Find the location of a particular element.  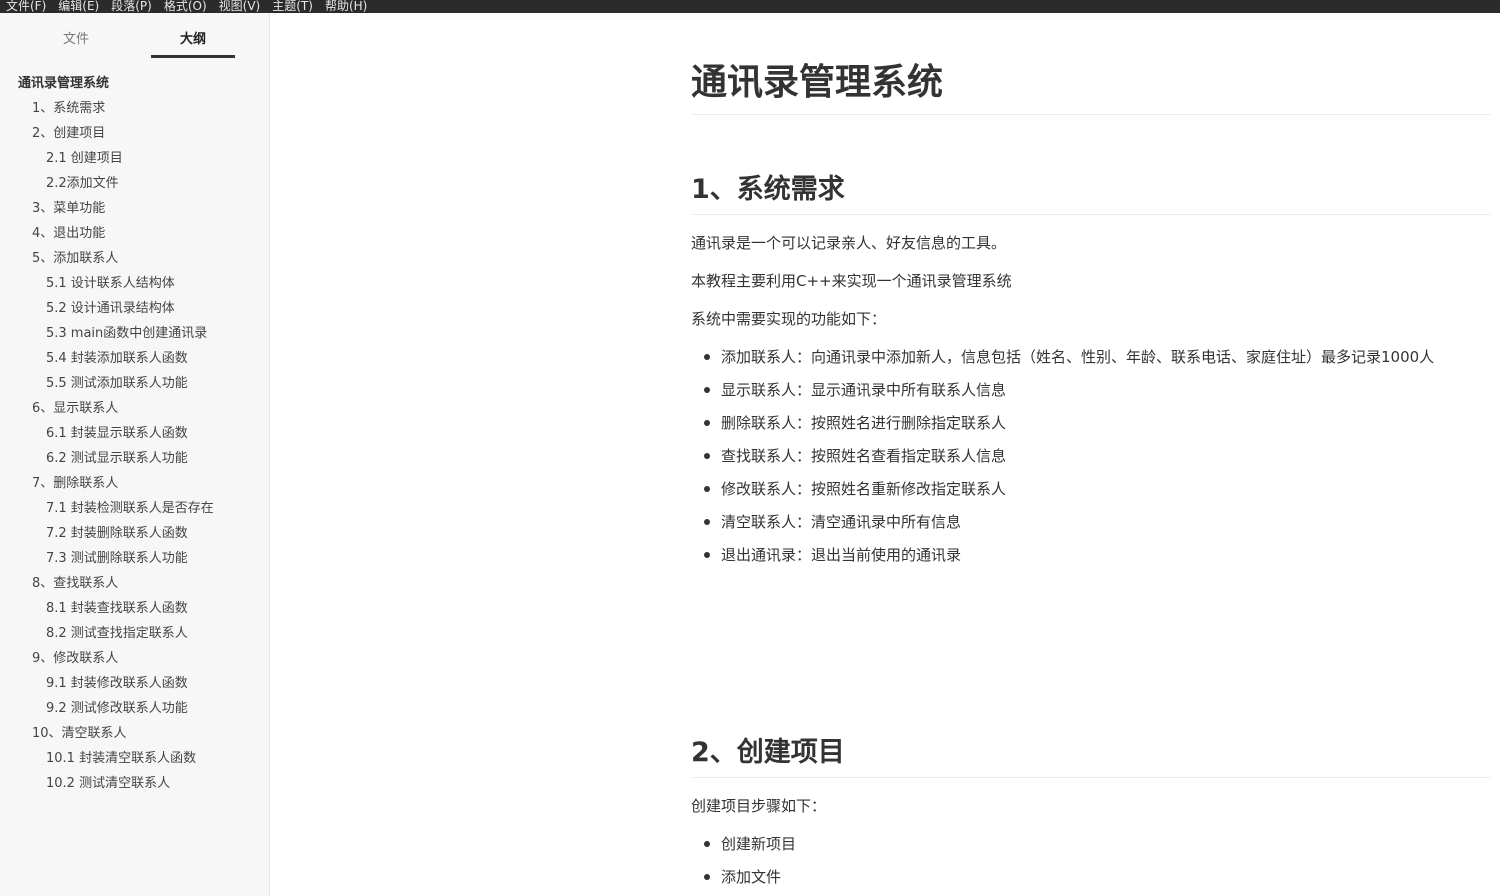

list-item-text: 退出通讯录：退出当前使用的通讯录 is located at coordinates (841, 555).